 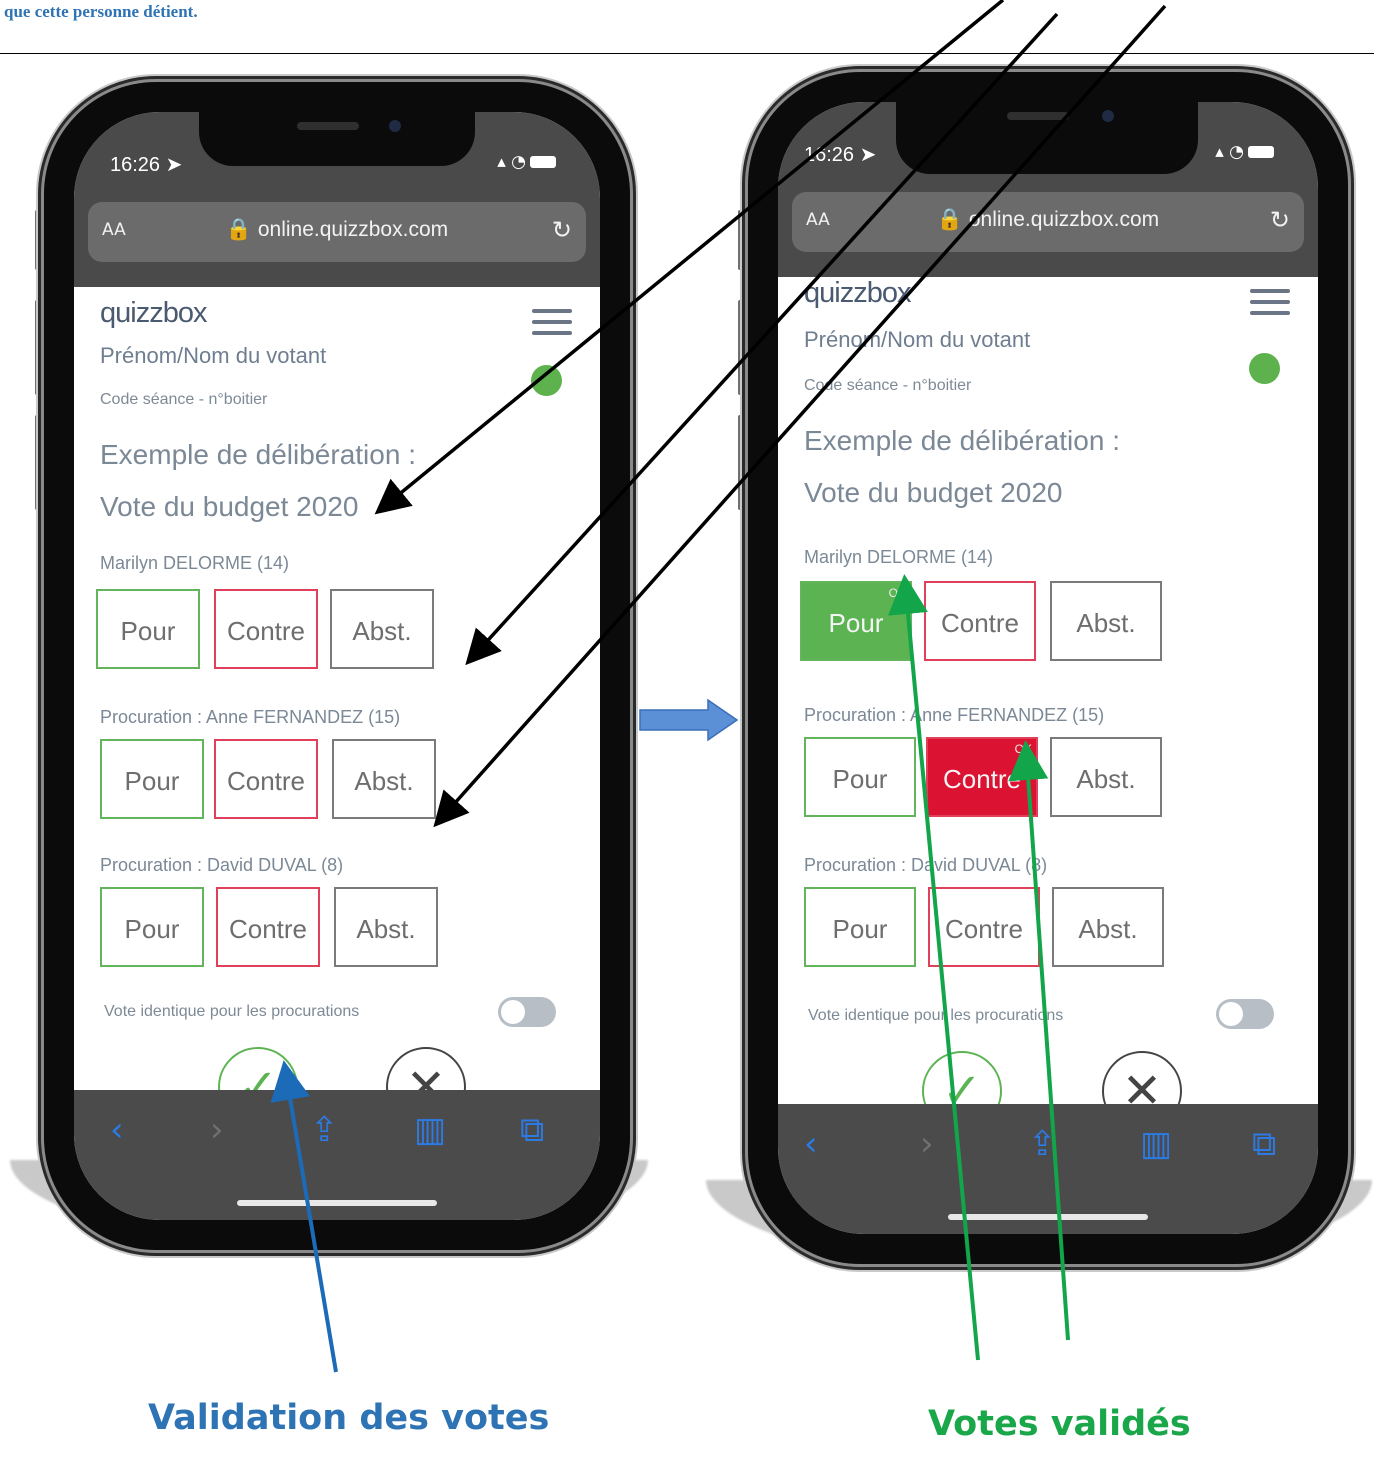 What do you see at coordinates (856, 621) in the screenshot?
I see `pour-button: Pour OK` at bounding box center [856, 621].